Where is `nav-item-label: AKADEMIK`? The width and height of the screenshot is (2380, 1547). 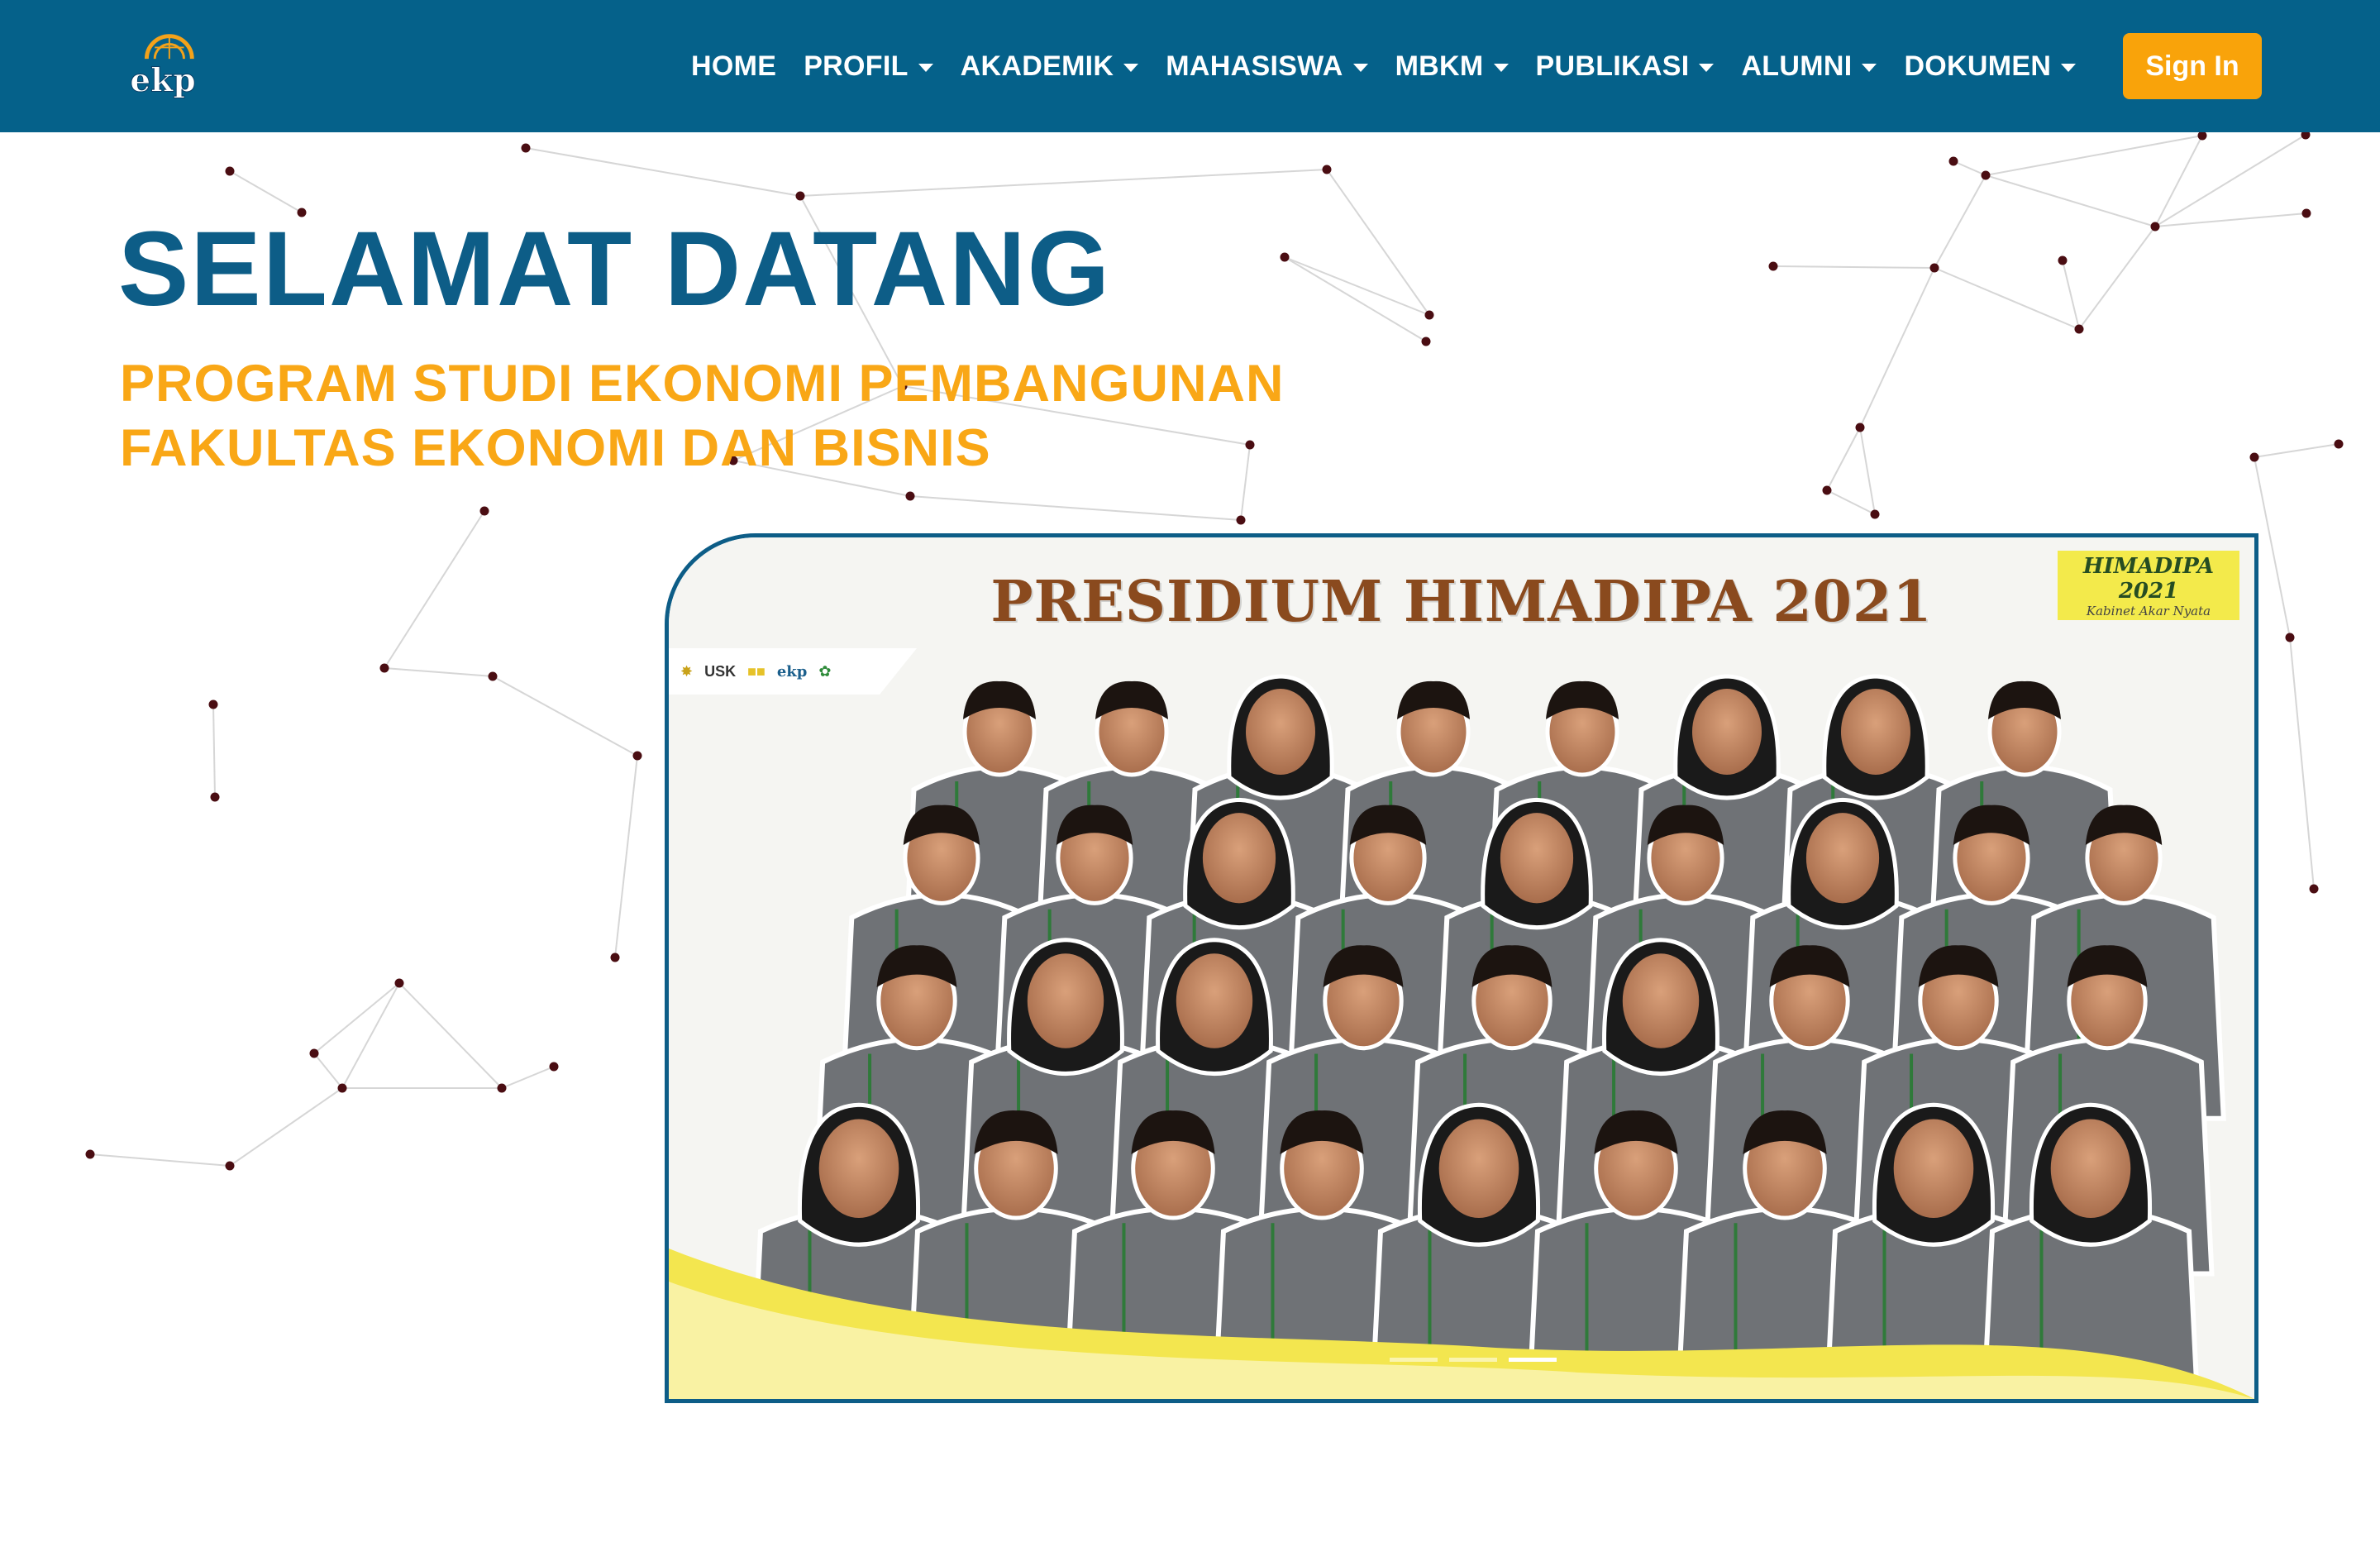 nav-item-label: AKADEMIK is located at coordinates (1037, 66).